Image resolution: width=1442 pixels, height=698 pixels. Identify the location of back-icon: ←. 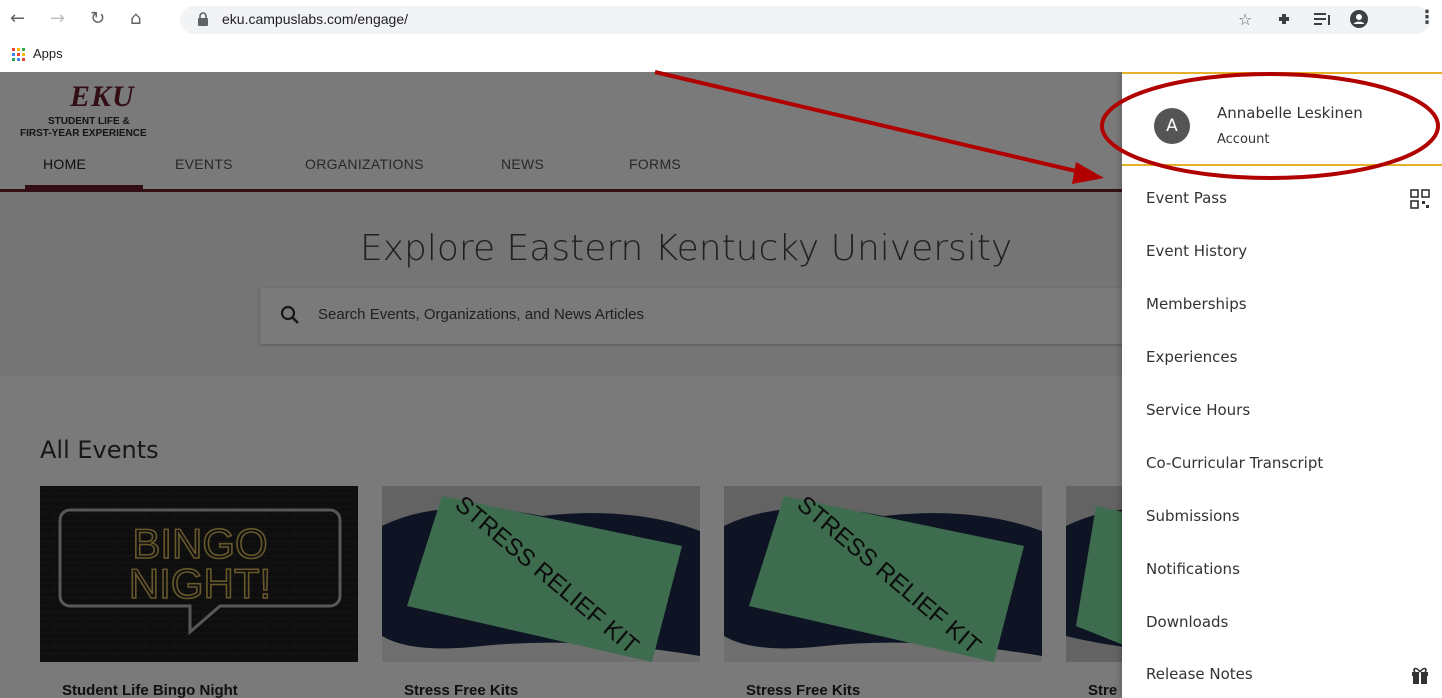
(17, 19).